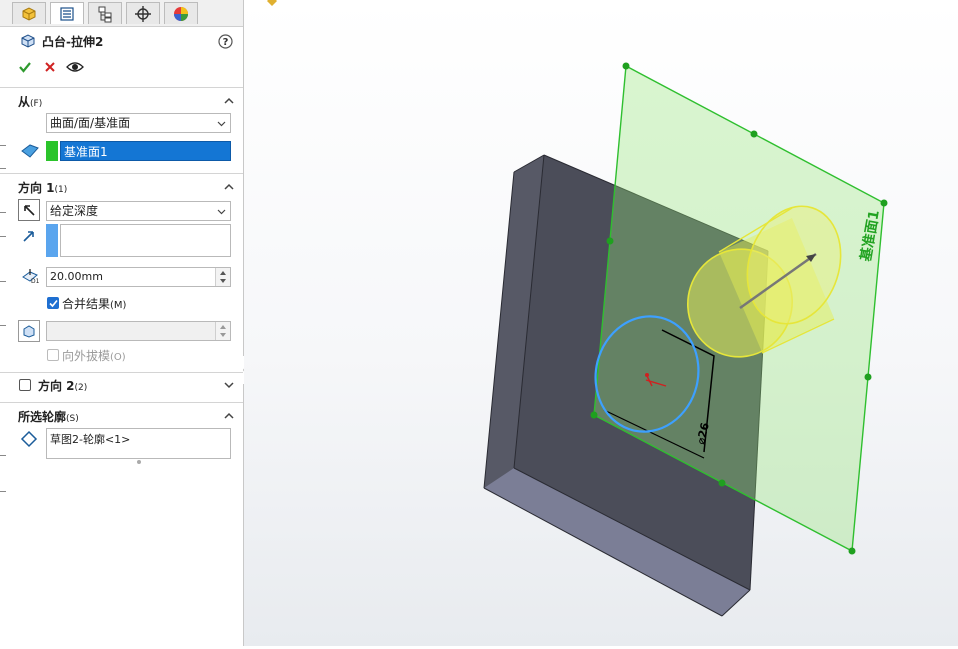  Describe the element at coordinates (138, 211) in the screenshot. I see `end-condition-select: 给定深度` at that location.